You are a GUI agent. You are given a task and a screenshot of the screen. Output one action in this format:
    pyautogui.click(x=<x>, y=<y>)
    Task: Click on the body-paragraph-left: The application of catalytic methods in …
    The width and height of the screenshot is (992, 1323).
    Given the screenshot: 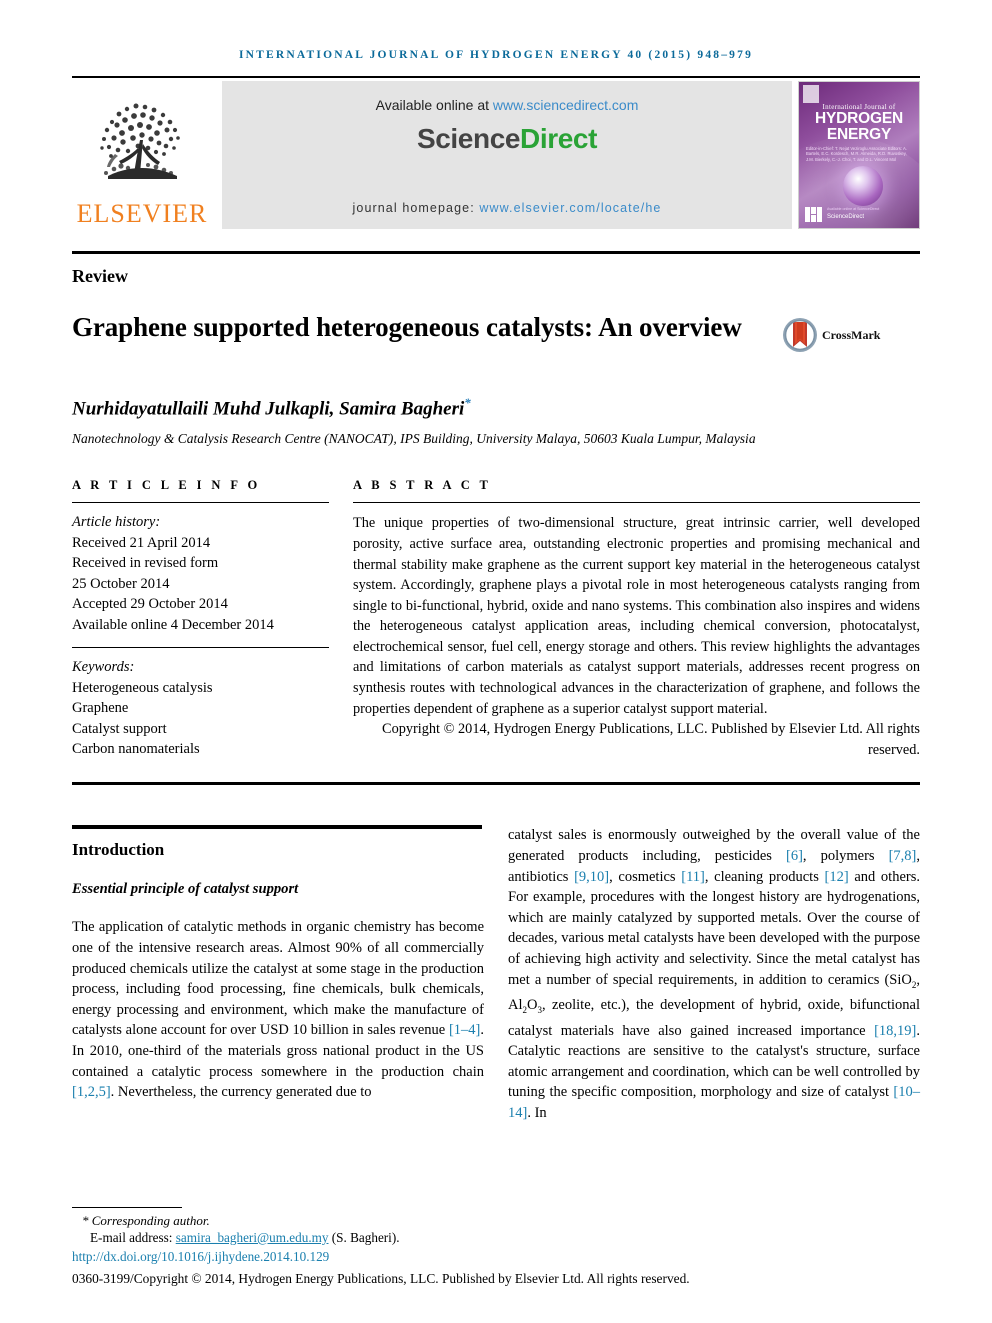 What is the action you would take?
    pyautogui.click(x=278, y=1009)
    